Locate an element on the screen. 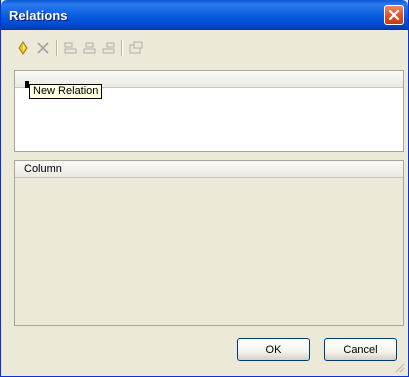 The image size is (409, 377). column-header-label: Column is located at coordinates (43, 169).